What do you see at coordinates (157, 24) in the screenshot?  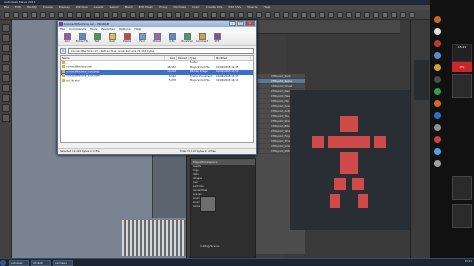 I see `winrar-title-bar: ConnectMachine.rar - WinRAR – □ ×` at bounding box center [157, 24].